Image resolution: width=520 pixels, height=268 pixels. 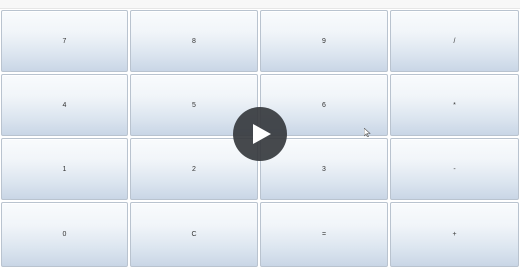 What do you see at coordinates (194, 105) in the screenshot?
I see `key-label: 5` at bounding box center [194, 105].